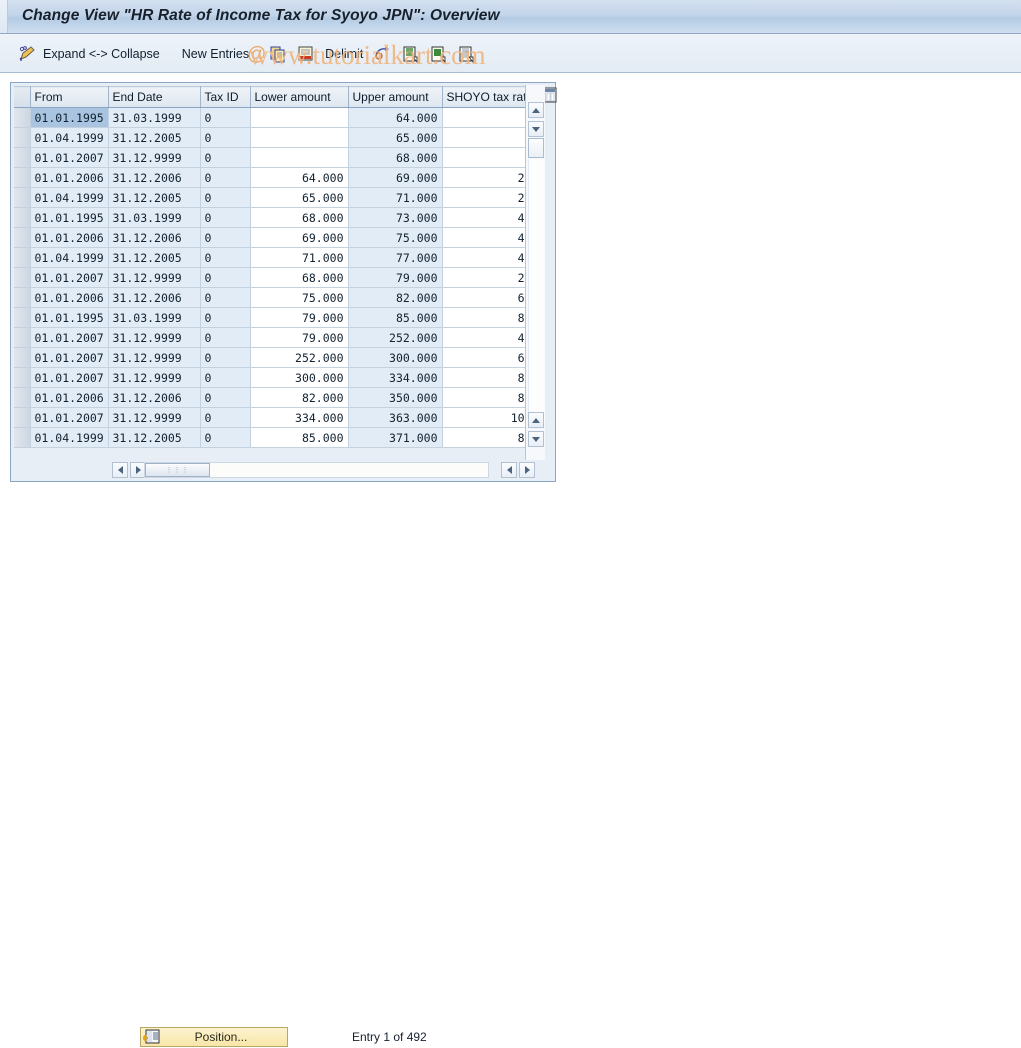 The image size is (1021, 1048). I want to click on column-header-from: From, so click(69, 97).